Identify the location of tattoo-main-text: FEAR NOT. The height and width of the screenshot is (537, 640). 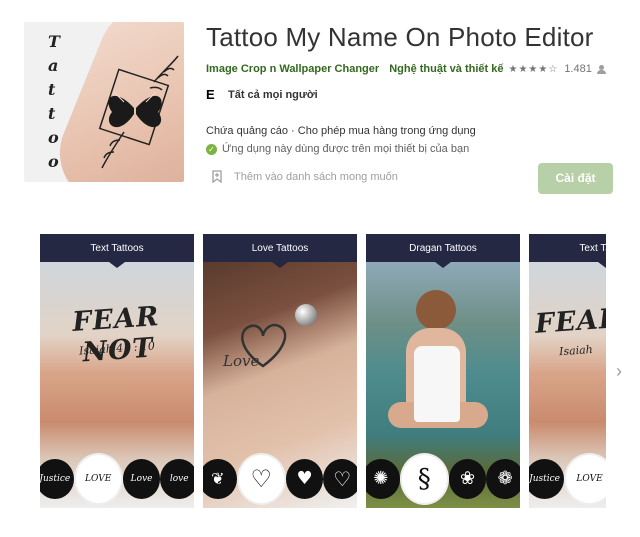
(116, 335).